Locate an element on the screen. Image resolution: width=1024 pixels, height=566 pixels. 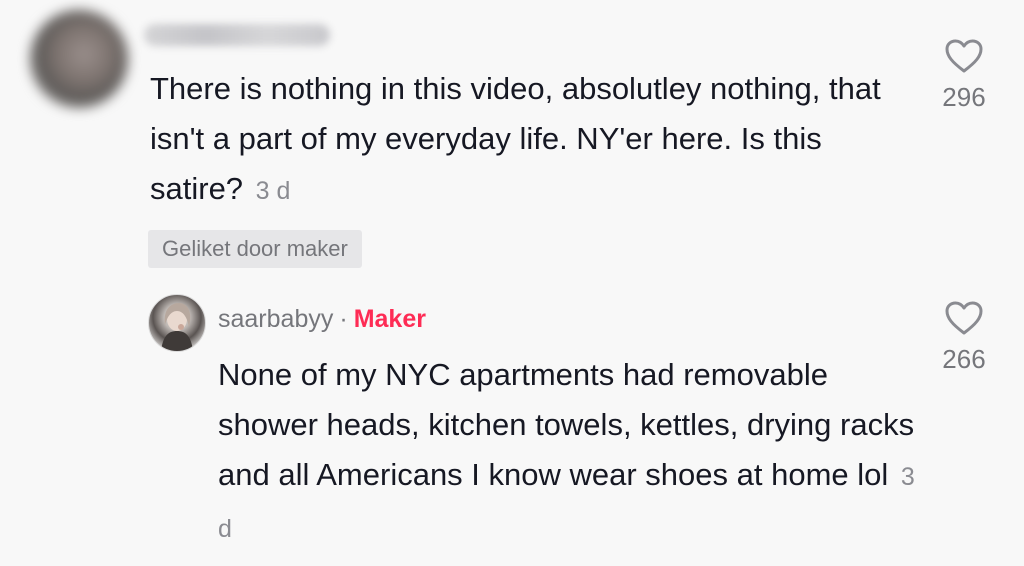
reply-header: saarbabyy · Maker is located at coordinates (322, 319).